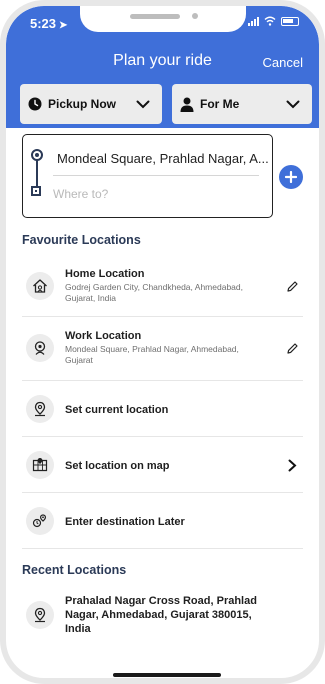 This screenshot has width=325, height=684. I want to click on map-icon-badge, so click(40, 465).